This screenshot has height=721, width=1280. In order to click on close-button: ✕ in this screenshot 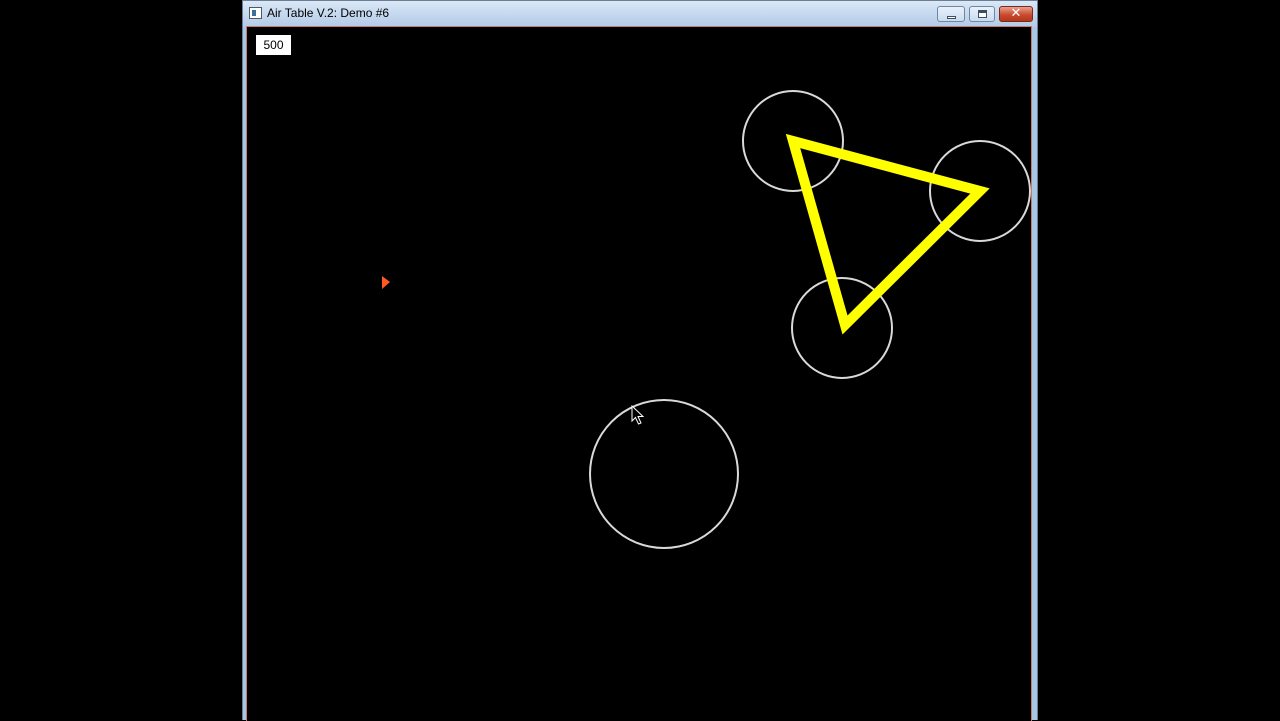, I will do `click(1016, 14)`.